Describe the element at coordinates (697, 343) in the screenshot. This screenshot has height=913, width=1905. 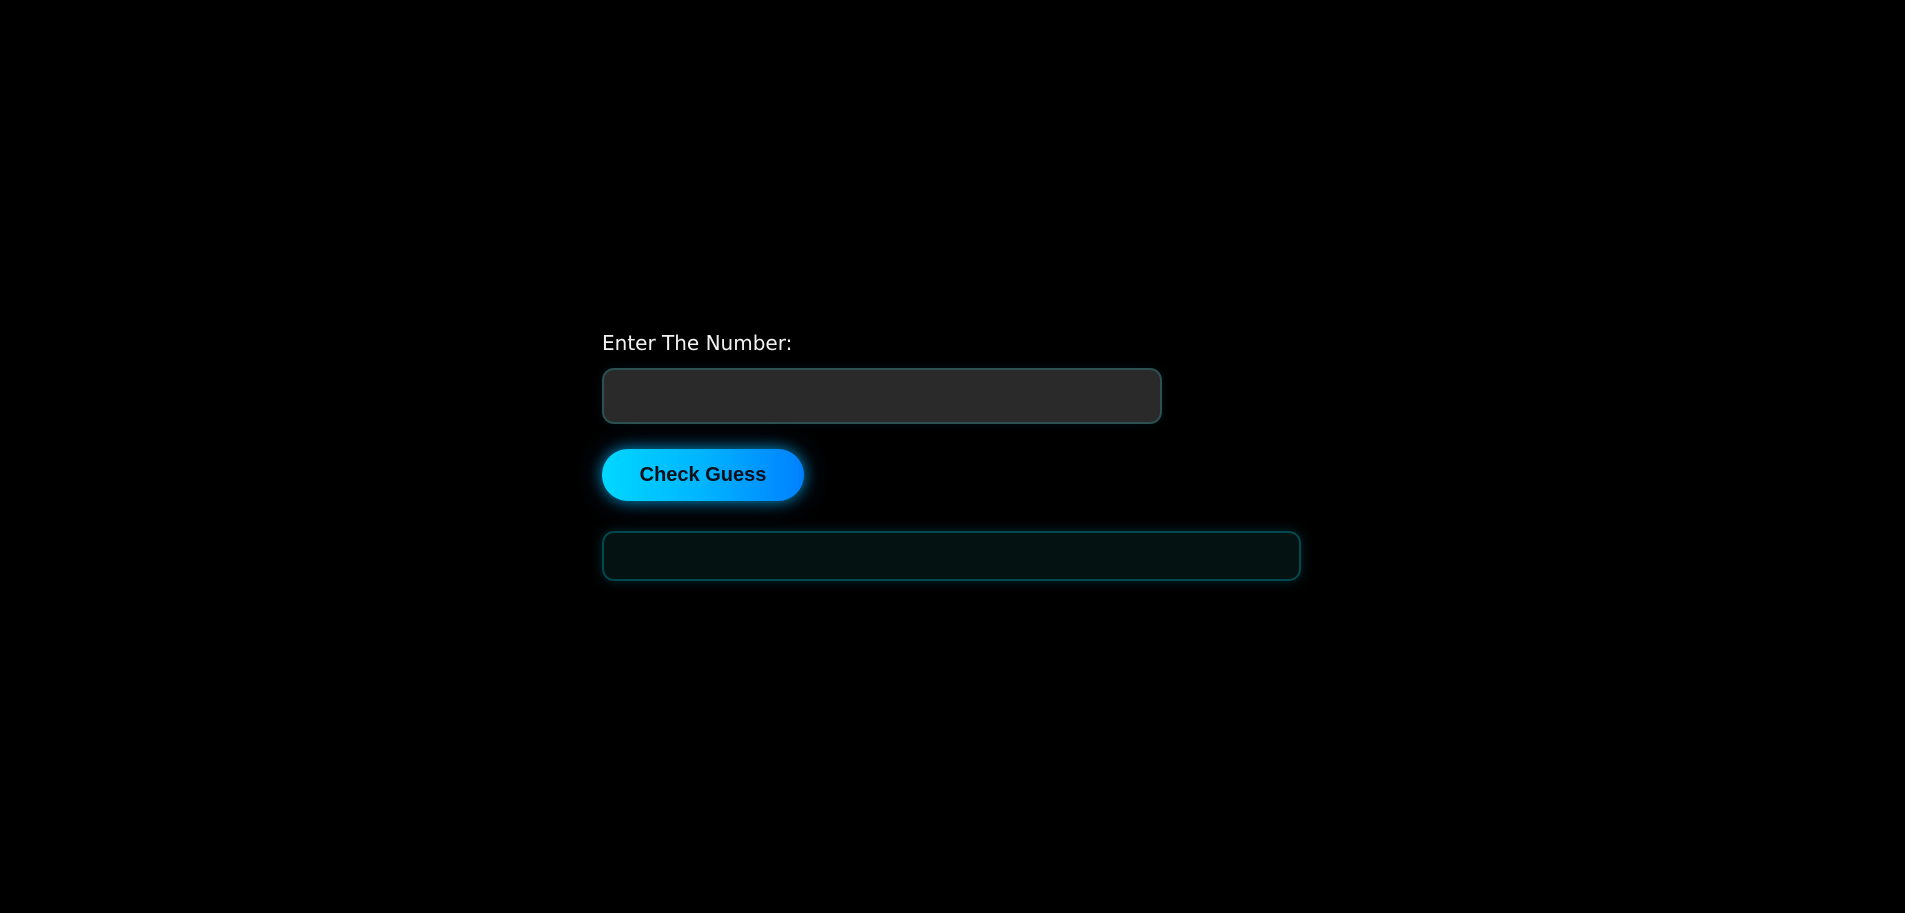
I see `number-label: Enter The Number:` at that location.